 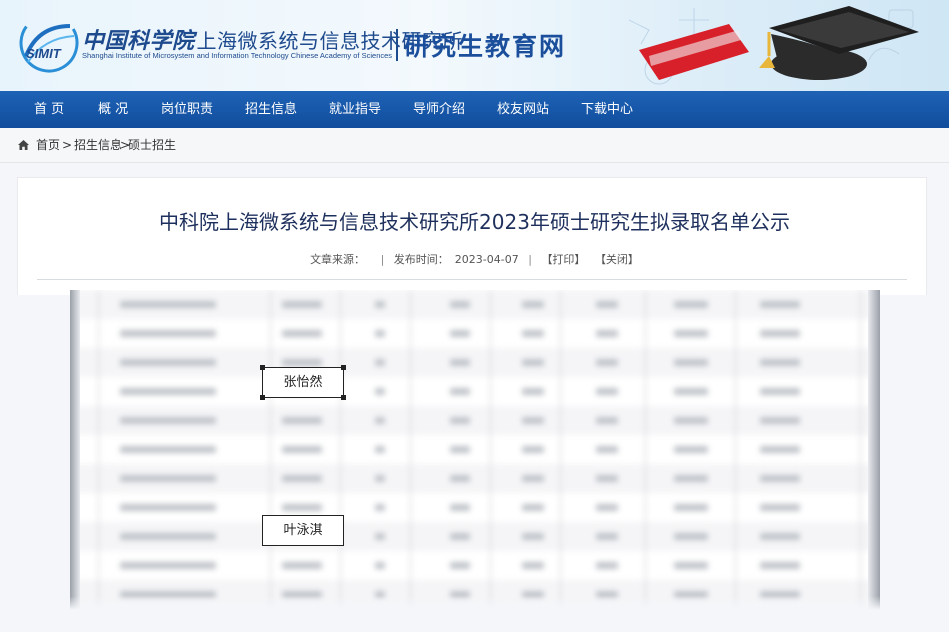 I want to click on selection-handle, so click(x=343, y=397).